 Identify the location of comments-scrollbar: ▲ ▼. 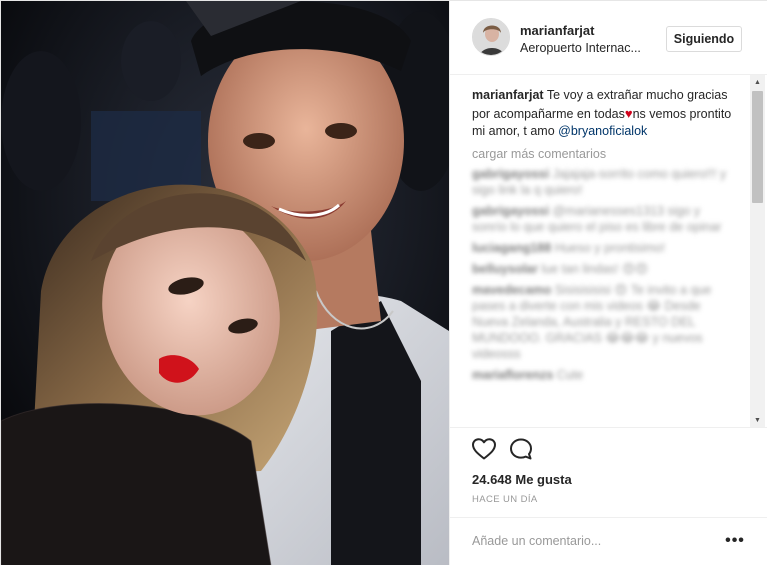
(757, 251).